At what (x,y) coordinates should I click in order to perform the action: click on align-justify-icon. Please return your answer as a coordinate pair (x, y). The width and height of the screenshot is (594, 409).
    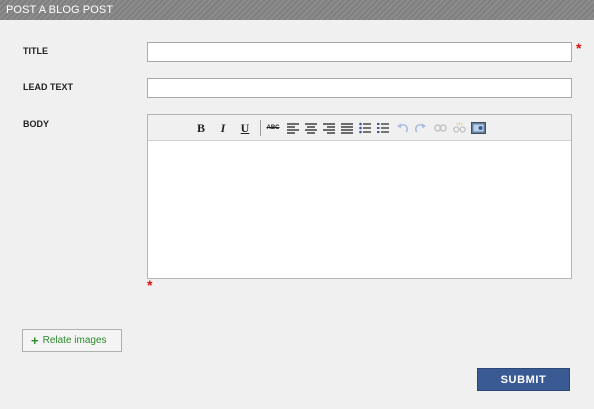
    Looking at the image, I should click on (347, 128).